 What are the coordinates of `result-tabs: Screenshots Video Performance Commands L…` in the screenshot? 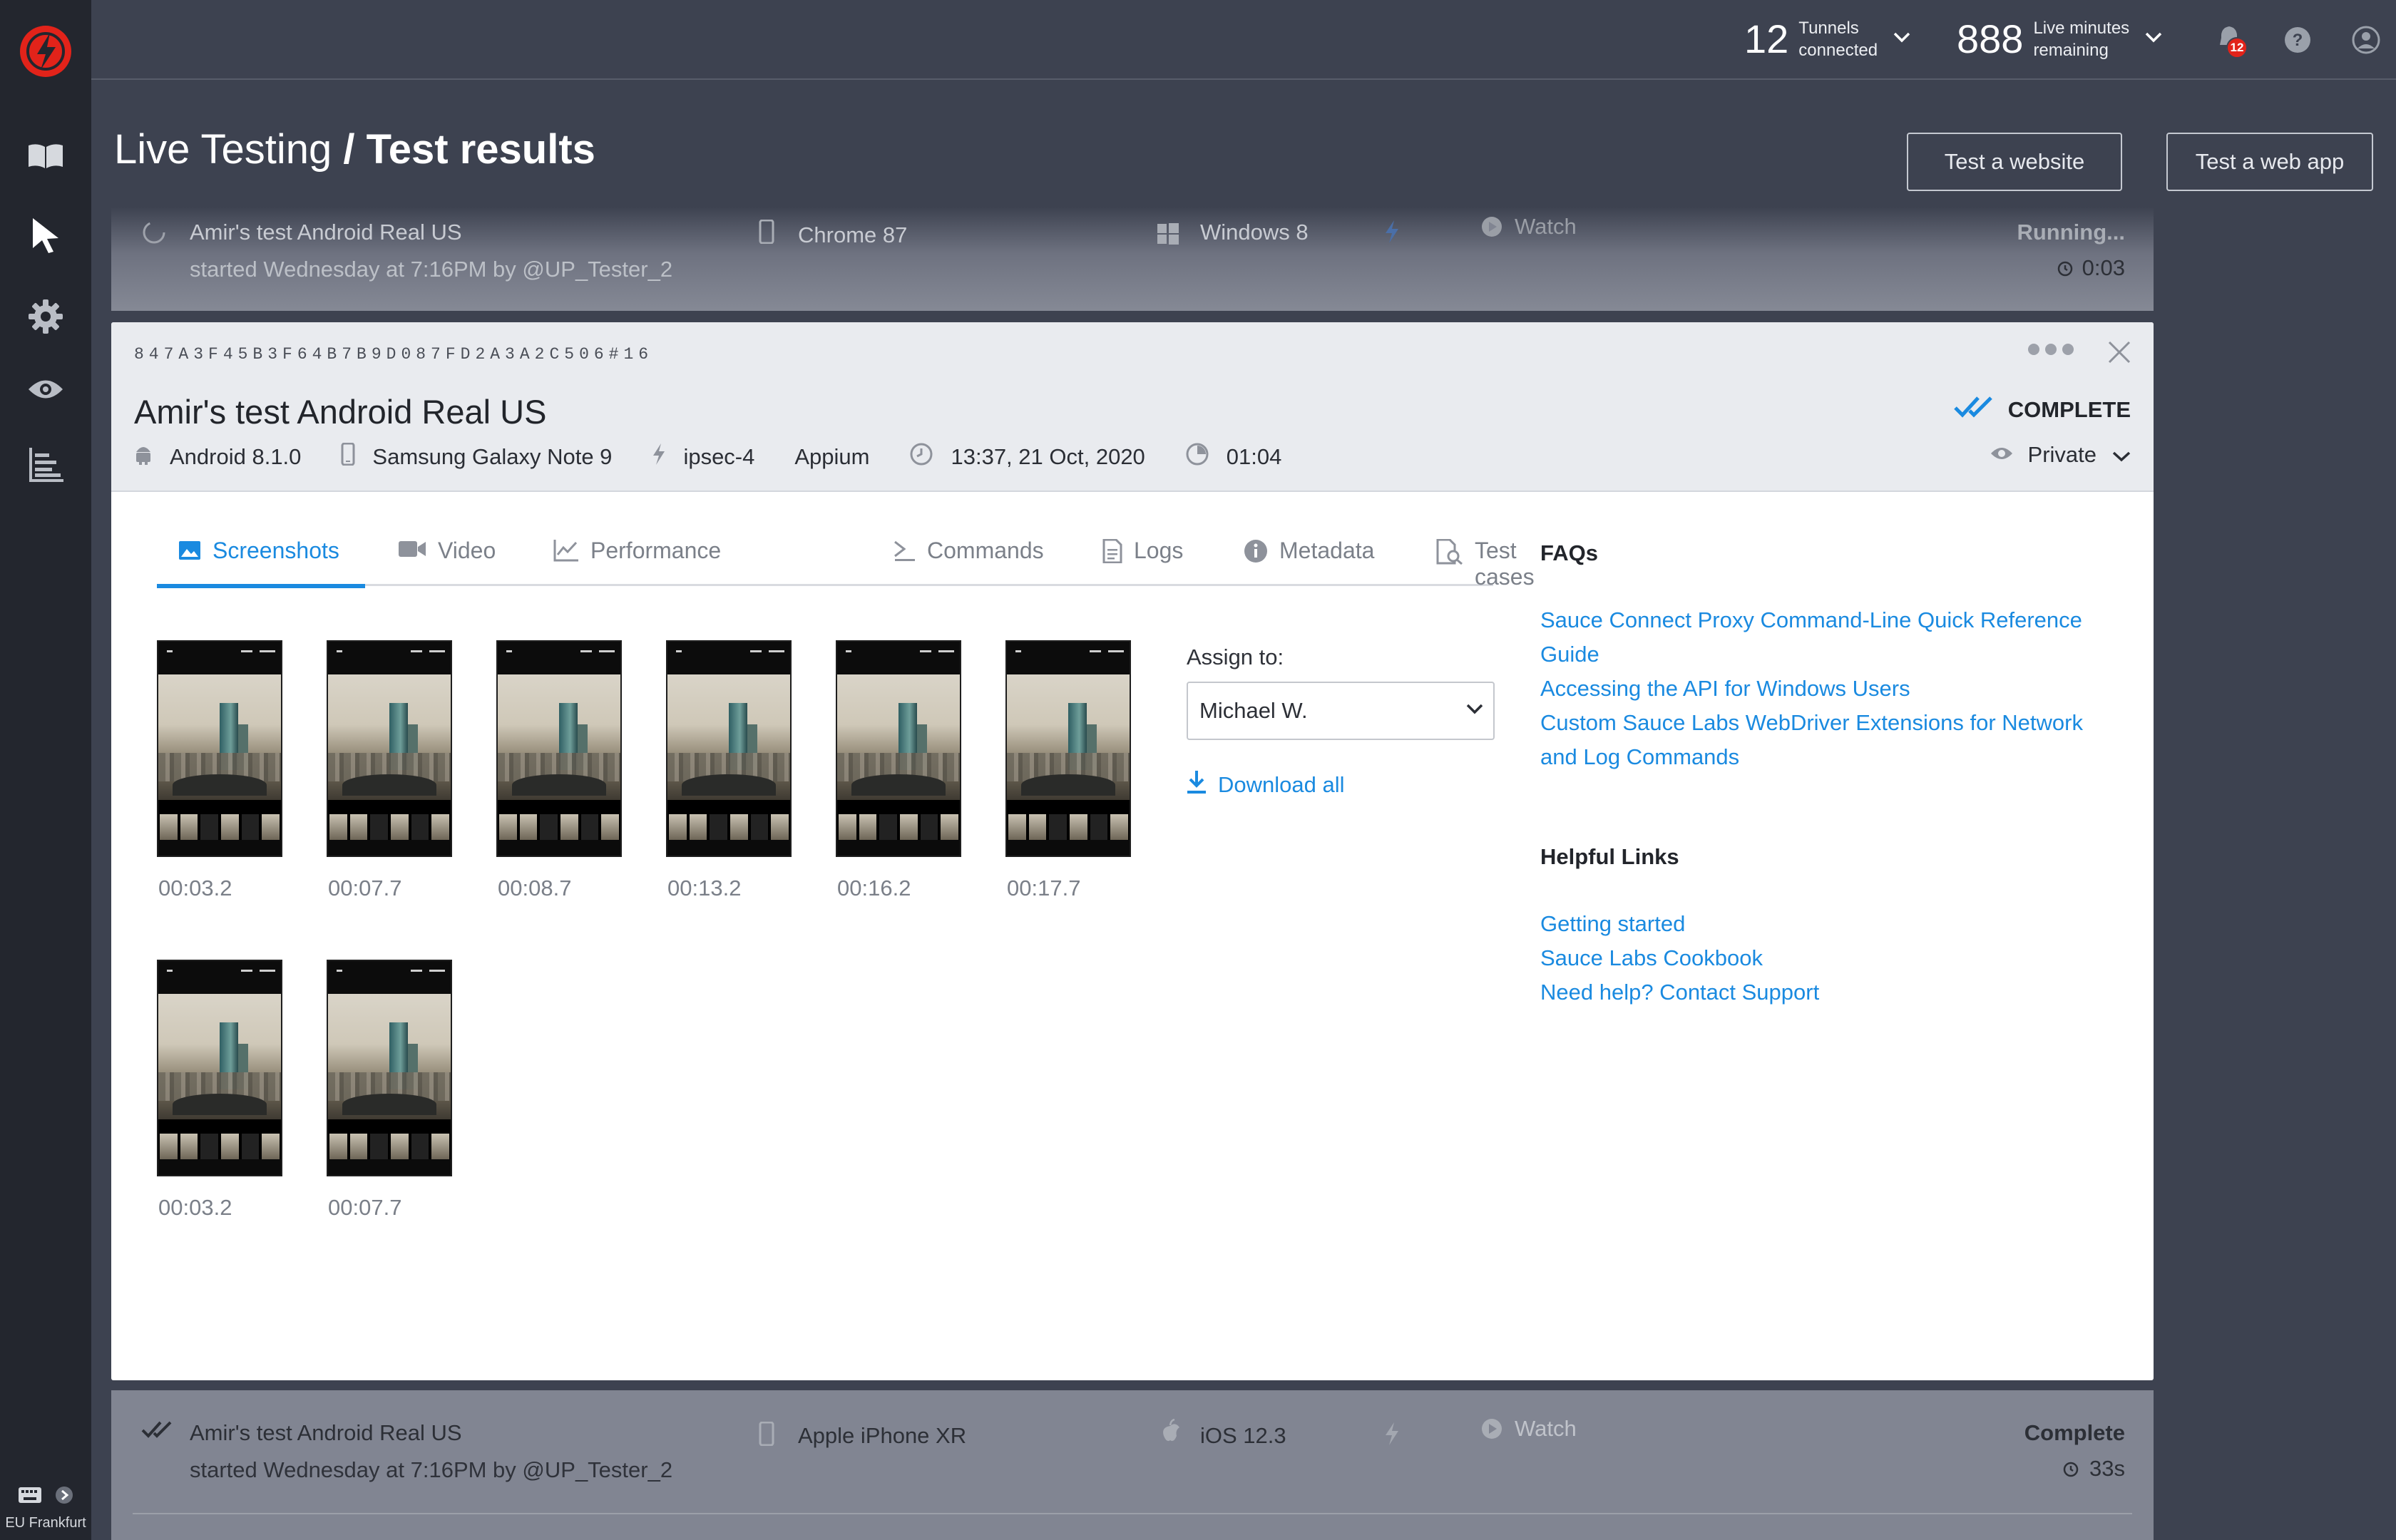 It's located at (846, 559).